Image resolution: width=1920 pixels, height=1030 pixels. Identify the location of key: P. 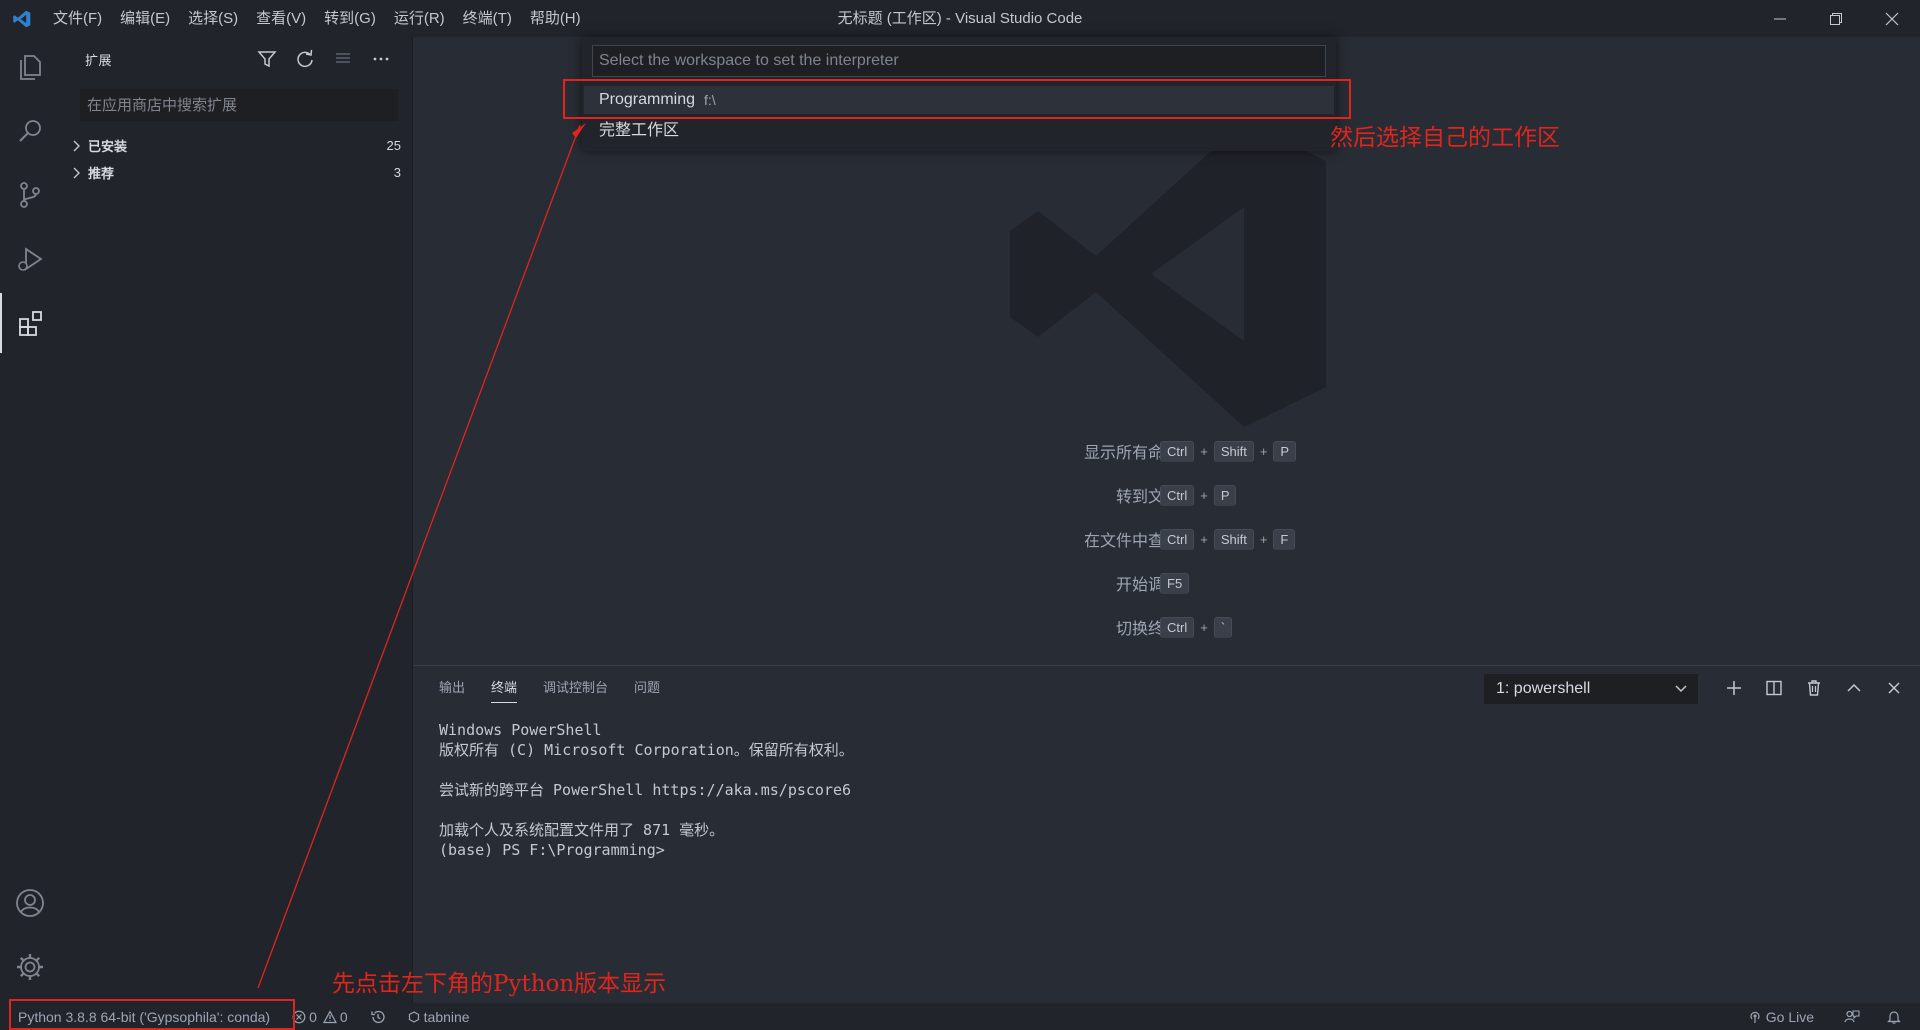
(1285, 451).